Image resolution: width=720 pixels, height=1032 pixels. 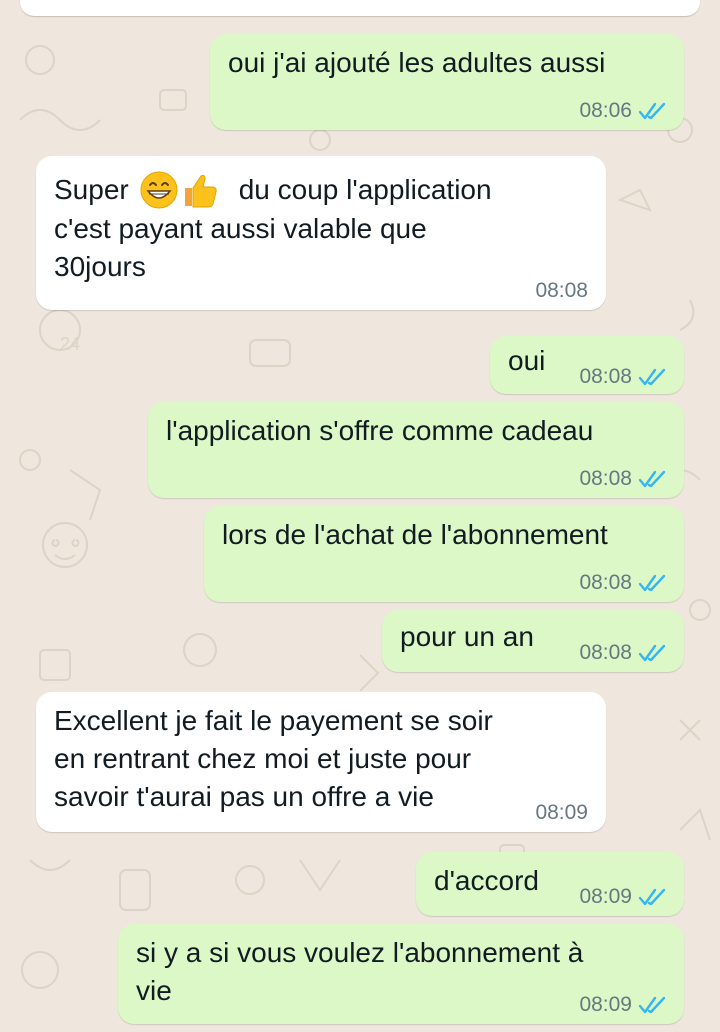 I want to click on message-text-prefix: Super, so click(x=91, y=189).